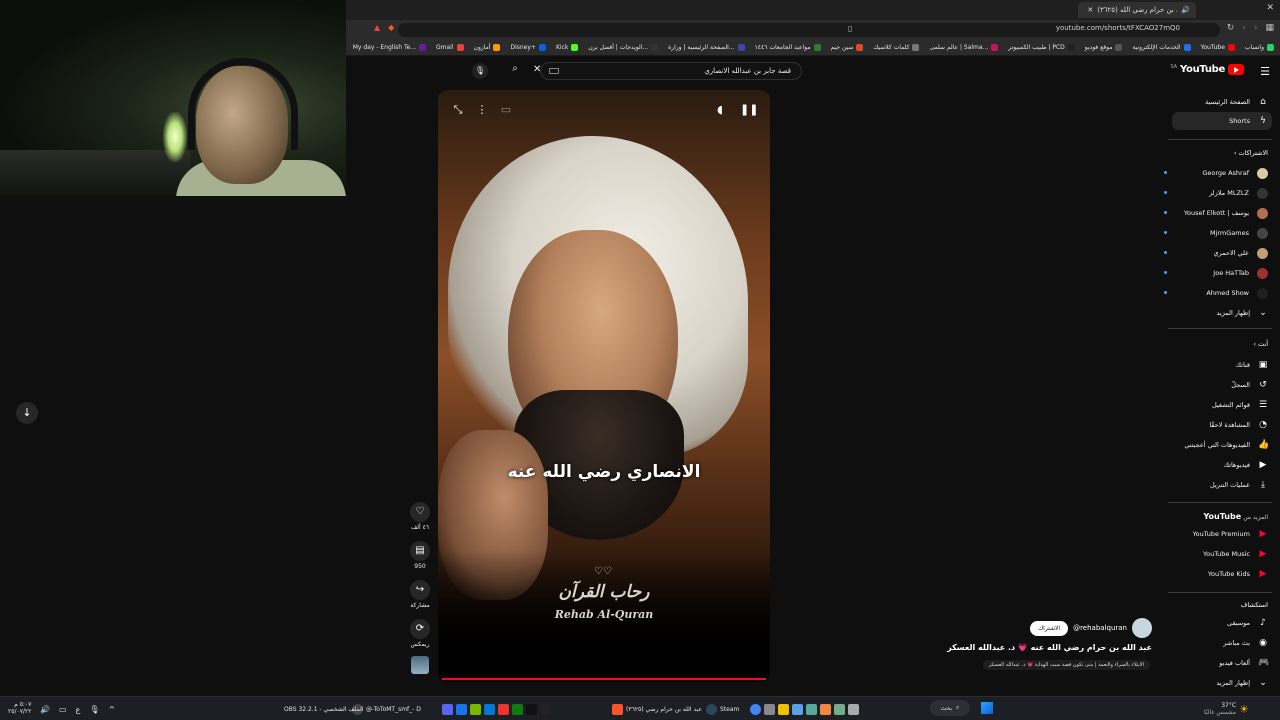  What do you see at coordinates (420, 551) in the screenshot?
I see `comment-icon: ▤` at bounding box center [420, 551].